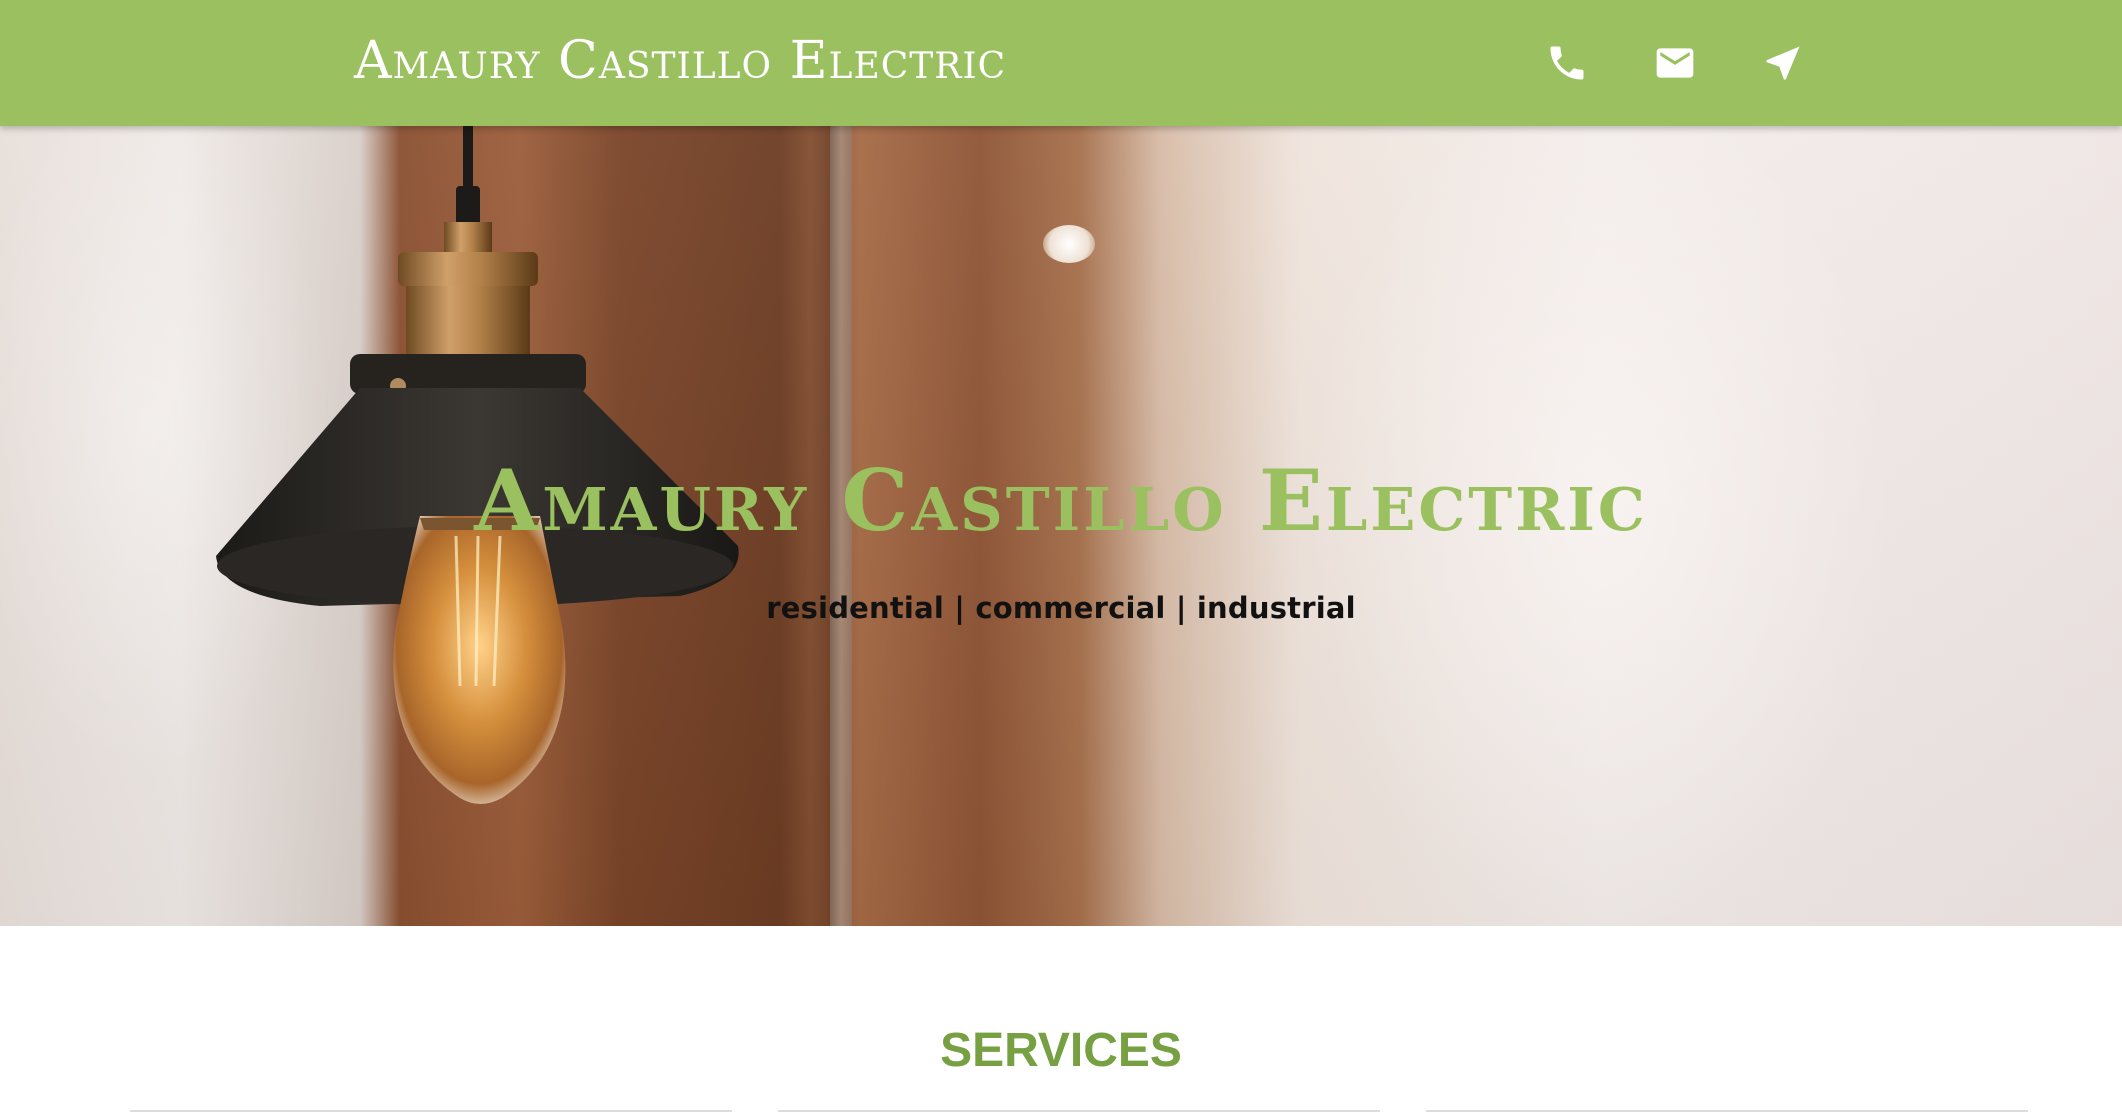 The width and height of the screenshot is (2122, 1114). What do you see at coordinates (1783, 63) in the screenshot?
I see `location-arrow-icon` at bounding box center [1783, 63].